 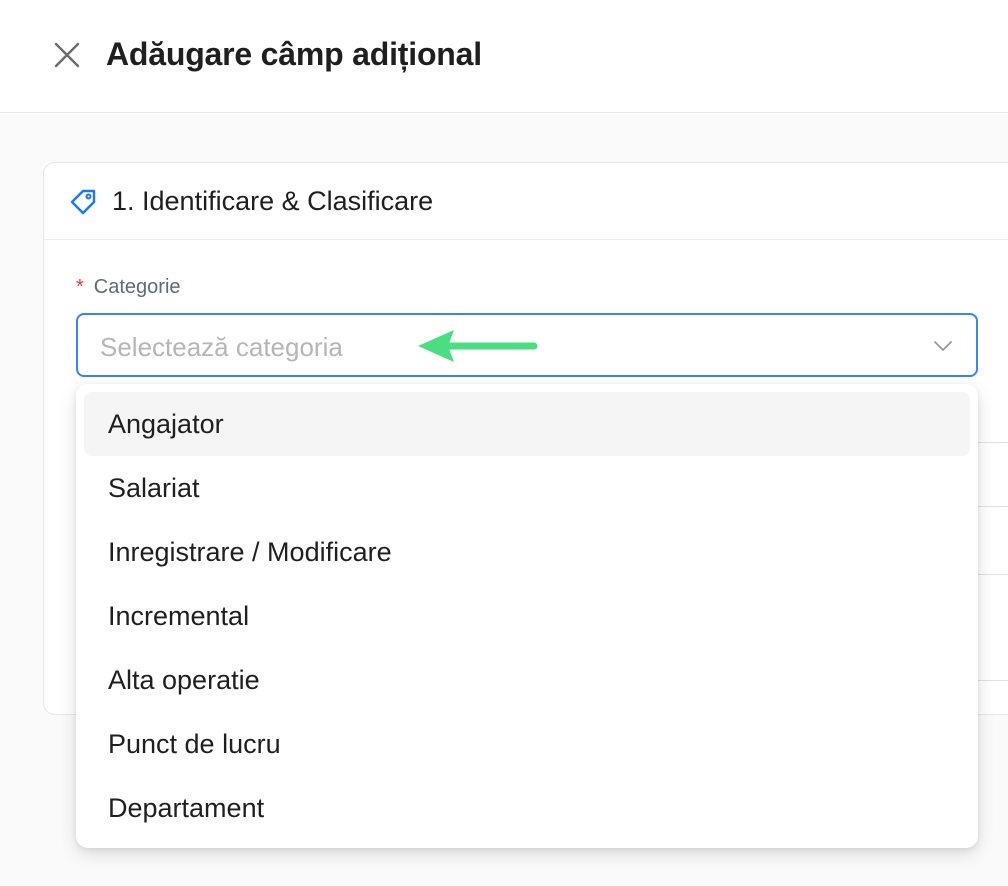 What do you see at coordinates (943, 346) in the screenshot?
I see `chevron-down-icon` at bounding box center [943, 346].